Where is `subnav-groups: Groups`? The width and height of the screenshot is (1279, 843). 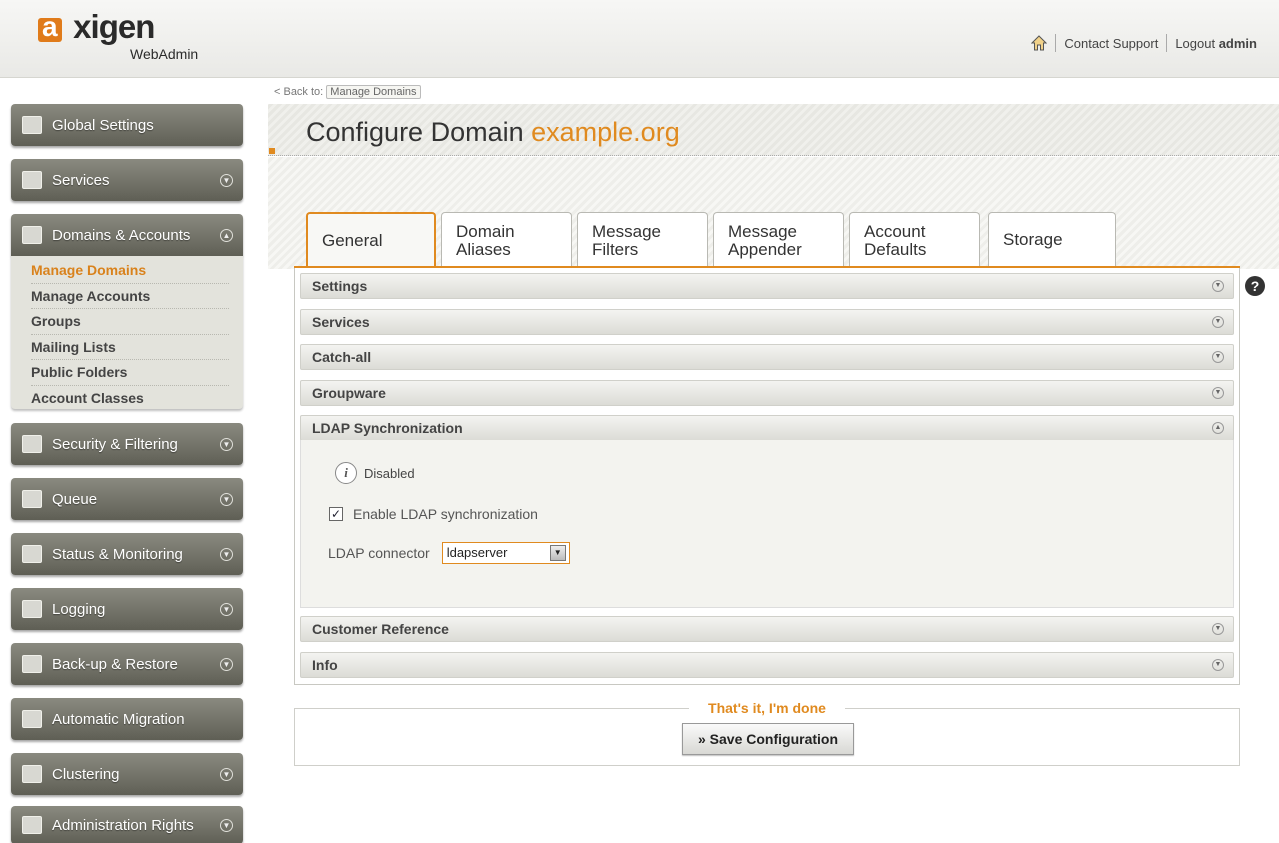 subnav-groups: Groups is located at coordinates (130, 322).